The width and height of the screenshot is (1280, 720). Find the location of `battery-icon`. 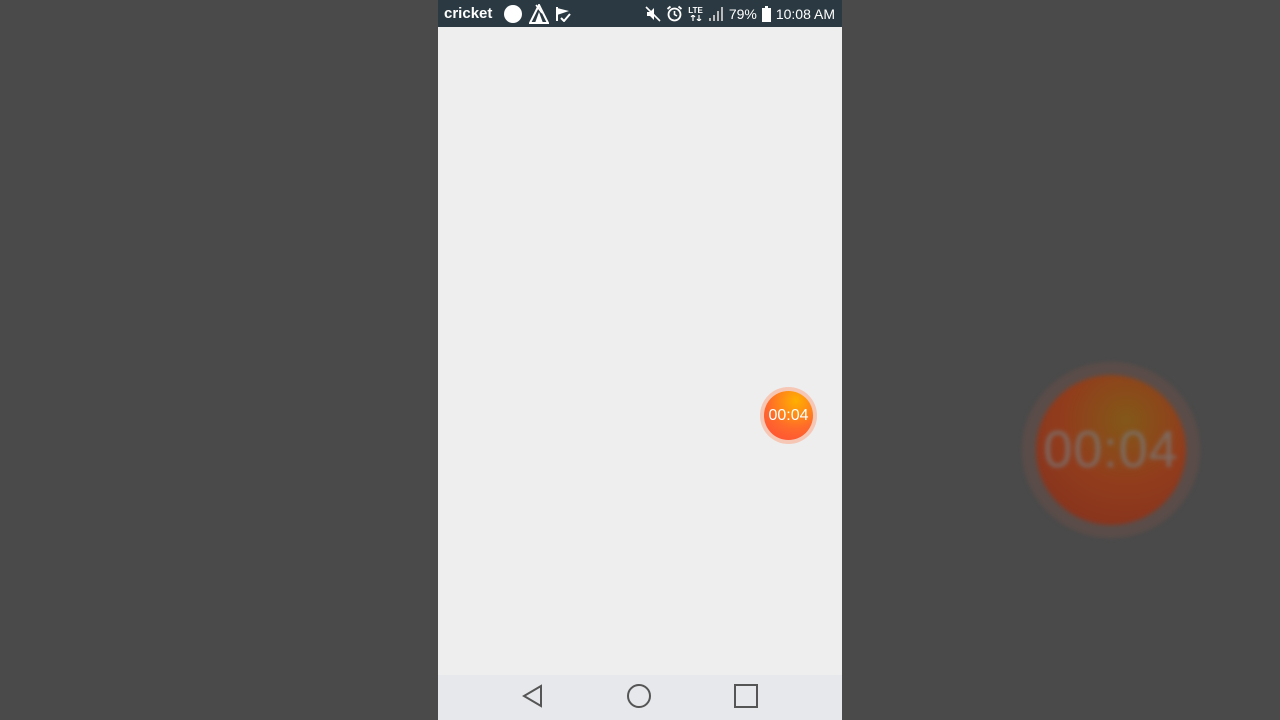

battery-icon is located at coordinates (766, 13).